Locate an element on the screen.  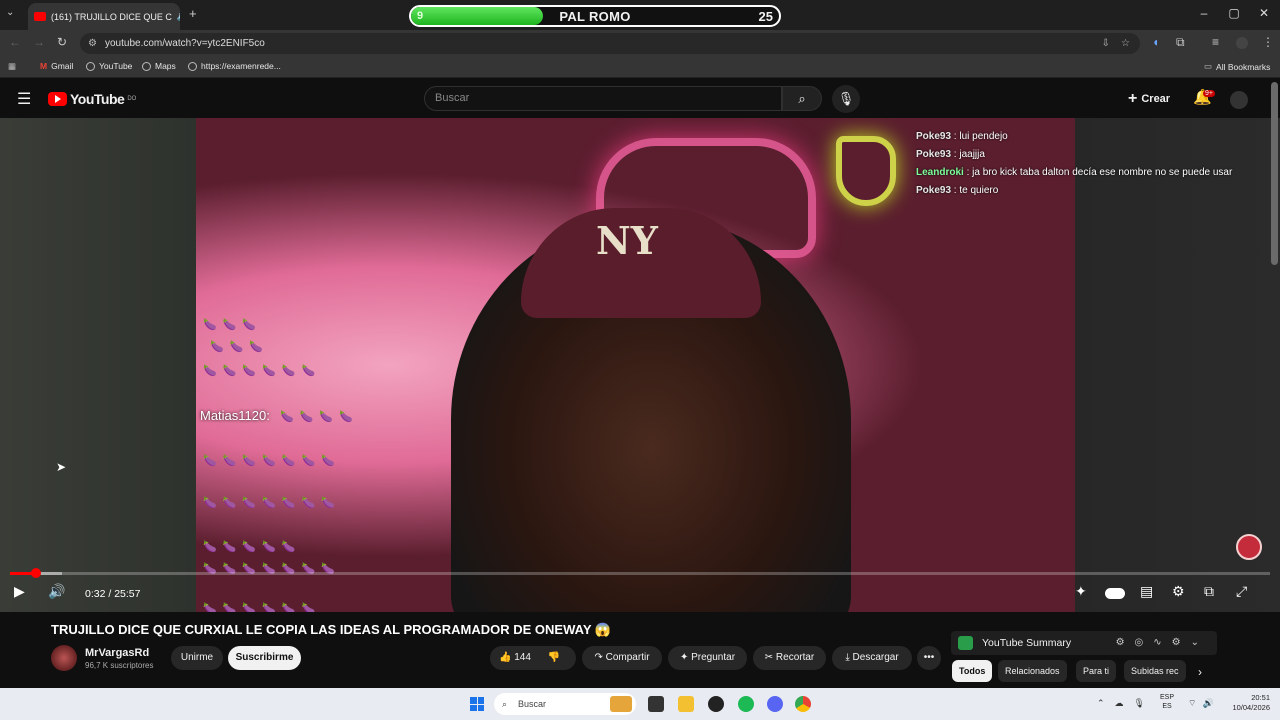
join-button: Unirme is located at coordinates (197, 658).